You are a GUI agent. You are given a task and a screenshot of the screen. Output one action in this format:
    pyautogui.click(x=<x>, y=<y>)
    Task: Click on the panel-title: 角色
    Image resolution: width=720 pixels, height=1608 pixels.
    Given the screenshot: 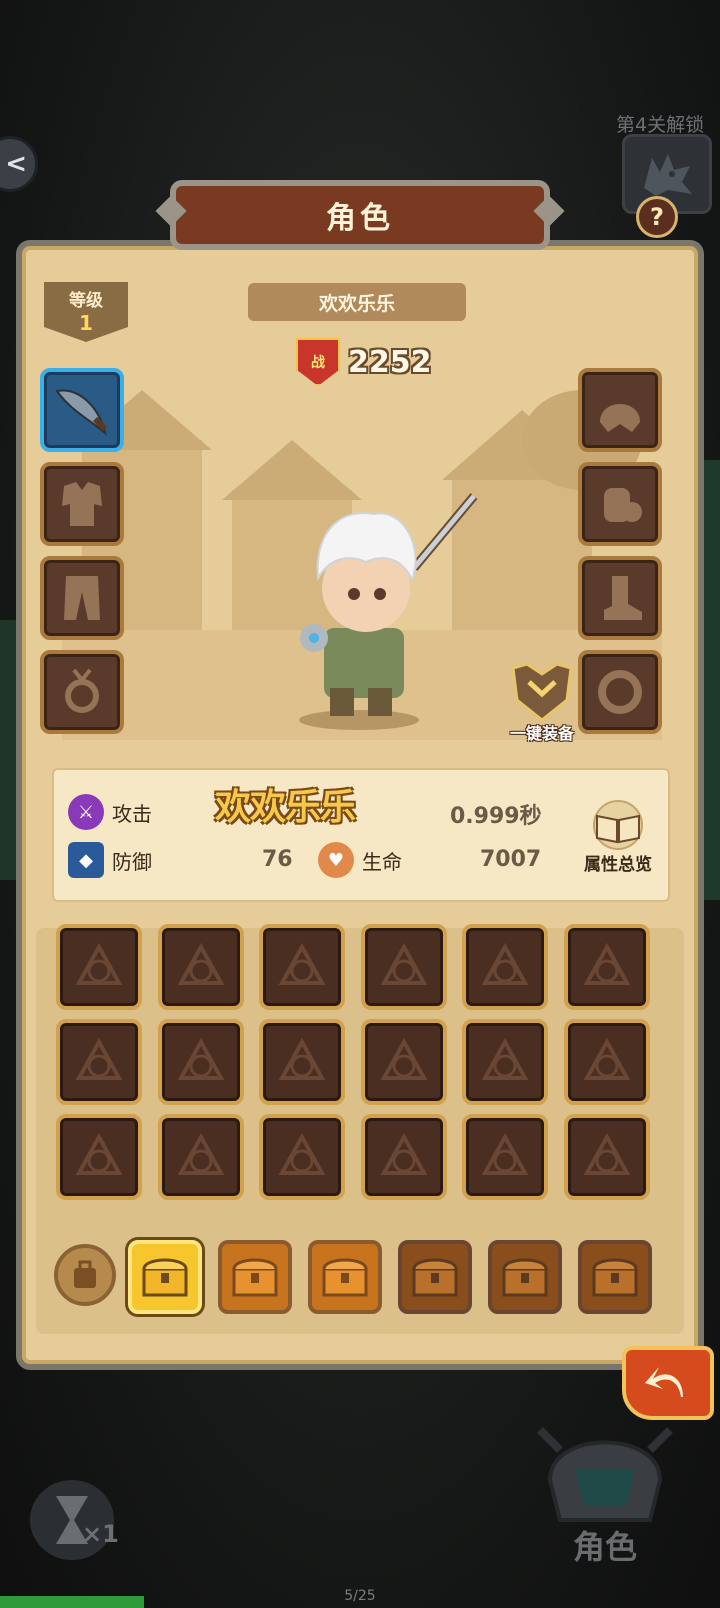 What is the action you would take?
    pyautogui.click(x=360, y=215)
    